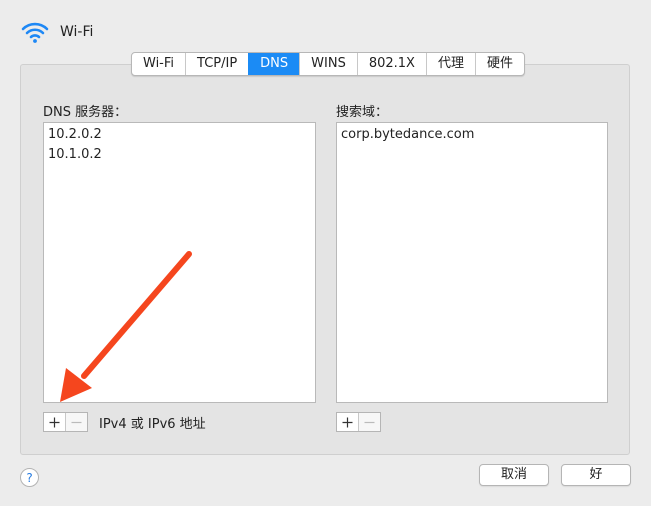 The width and height of the screenshot is (651, 506). I want to click on tab-wifi: Wi-Fi, so click(158, 64).